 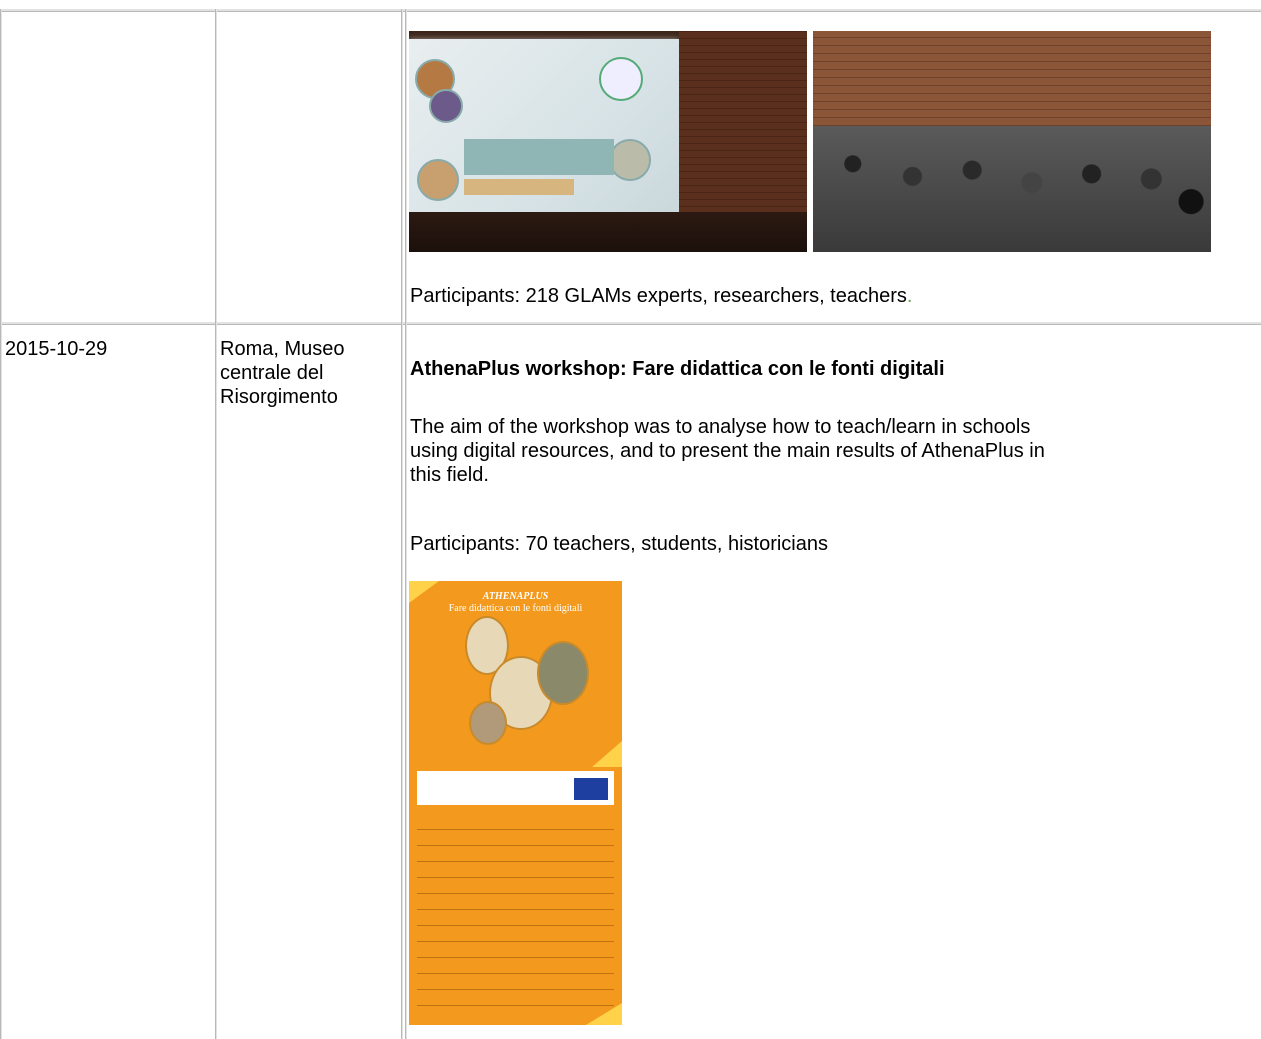 What do you see at coordinates (515, 788) in the screenshot?
I see `poster-logos` at bounding box center [515, 788].